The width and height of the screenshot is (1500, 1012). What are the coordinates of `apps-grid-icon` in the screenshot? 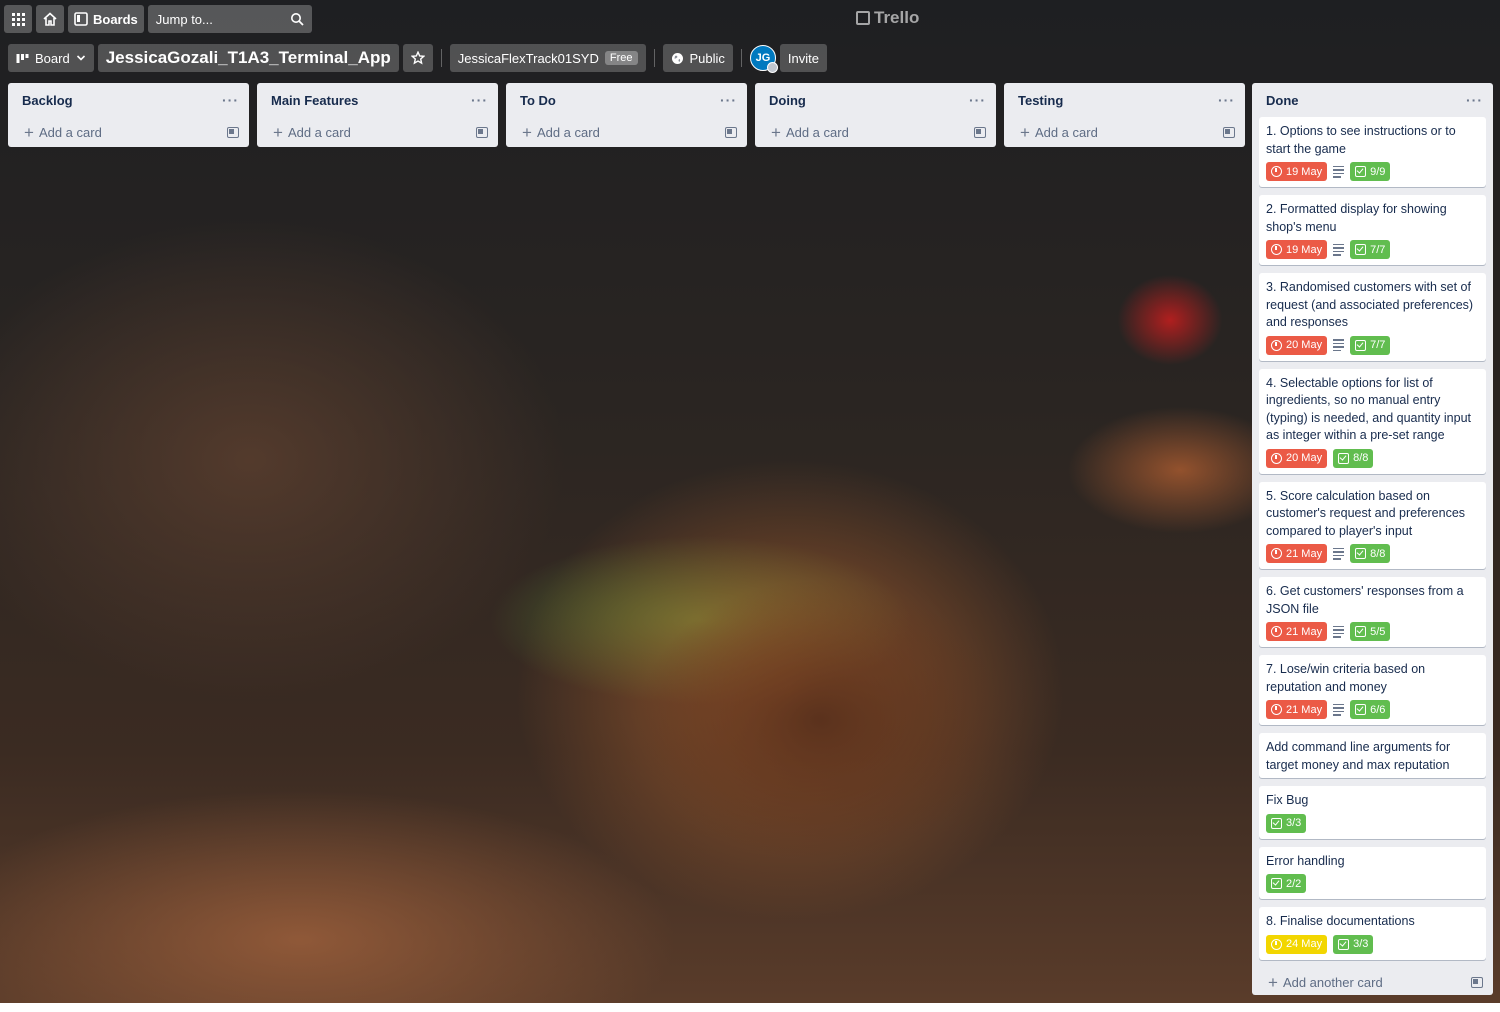 It's located at (18, 19).